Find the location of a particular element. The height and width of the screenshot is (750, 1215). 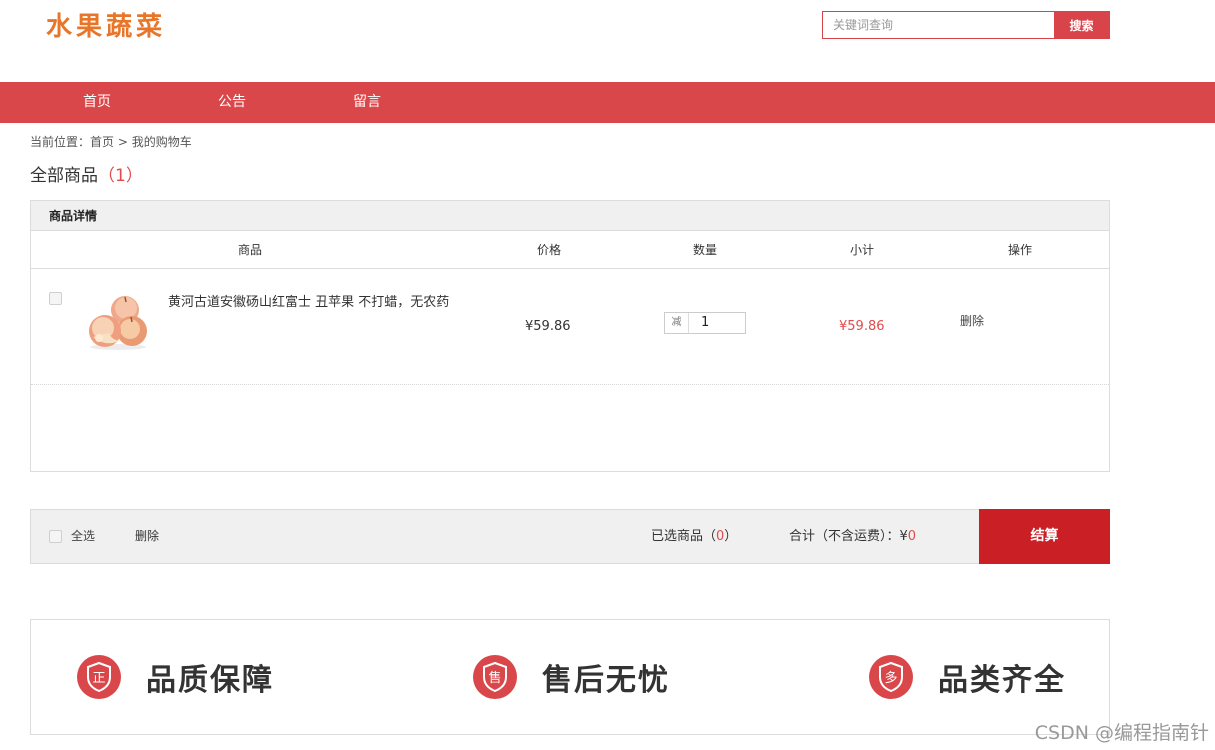

selected-goods-label: 已选商品（ is located at coordinates (684, 536).